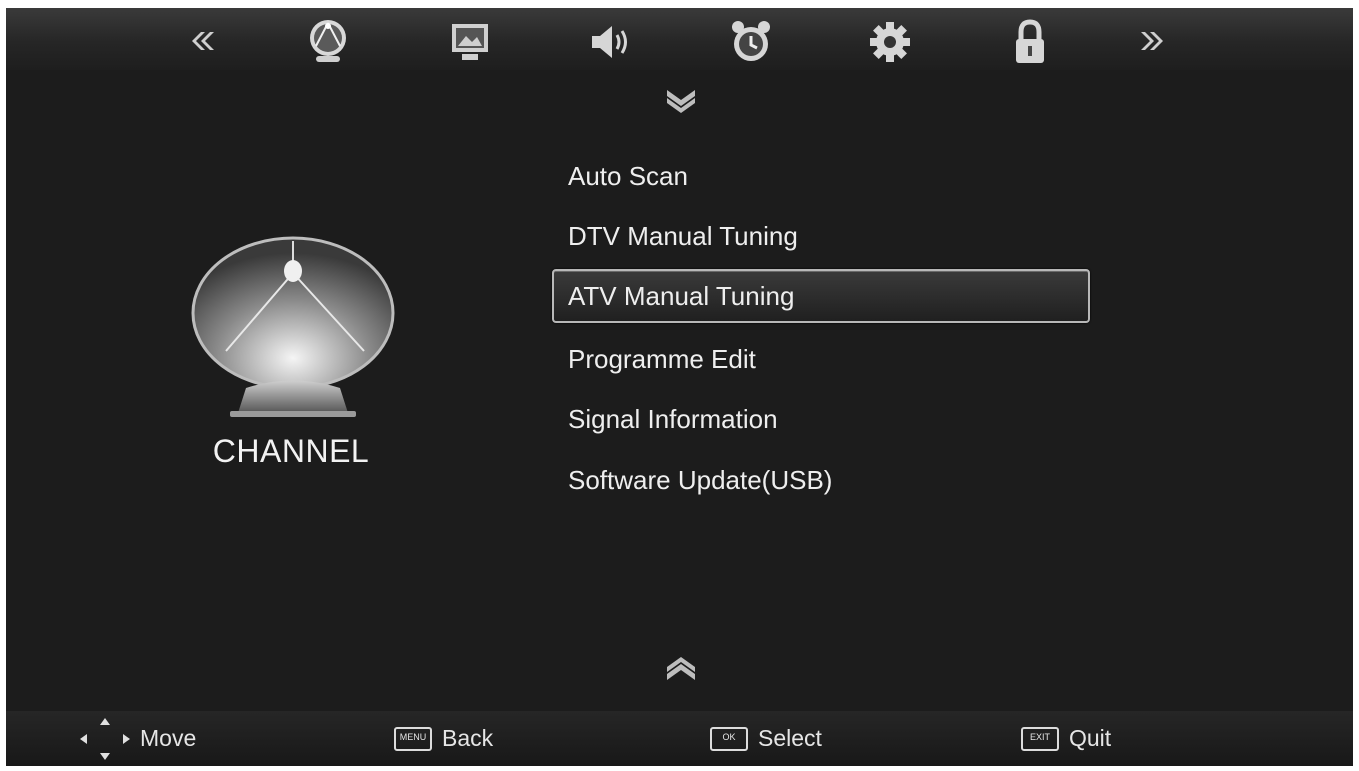 The height and width of the screenshot is (771, 1359). I want to click on menu-key-icon: MENU, so click(413, 738).